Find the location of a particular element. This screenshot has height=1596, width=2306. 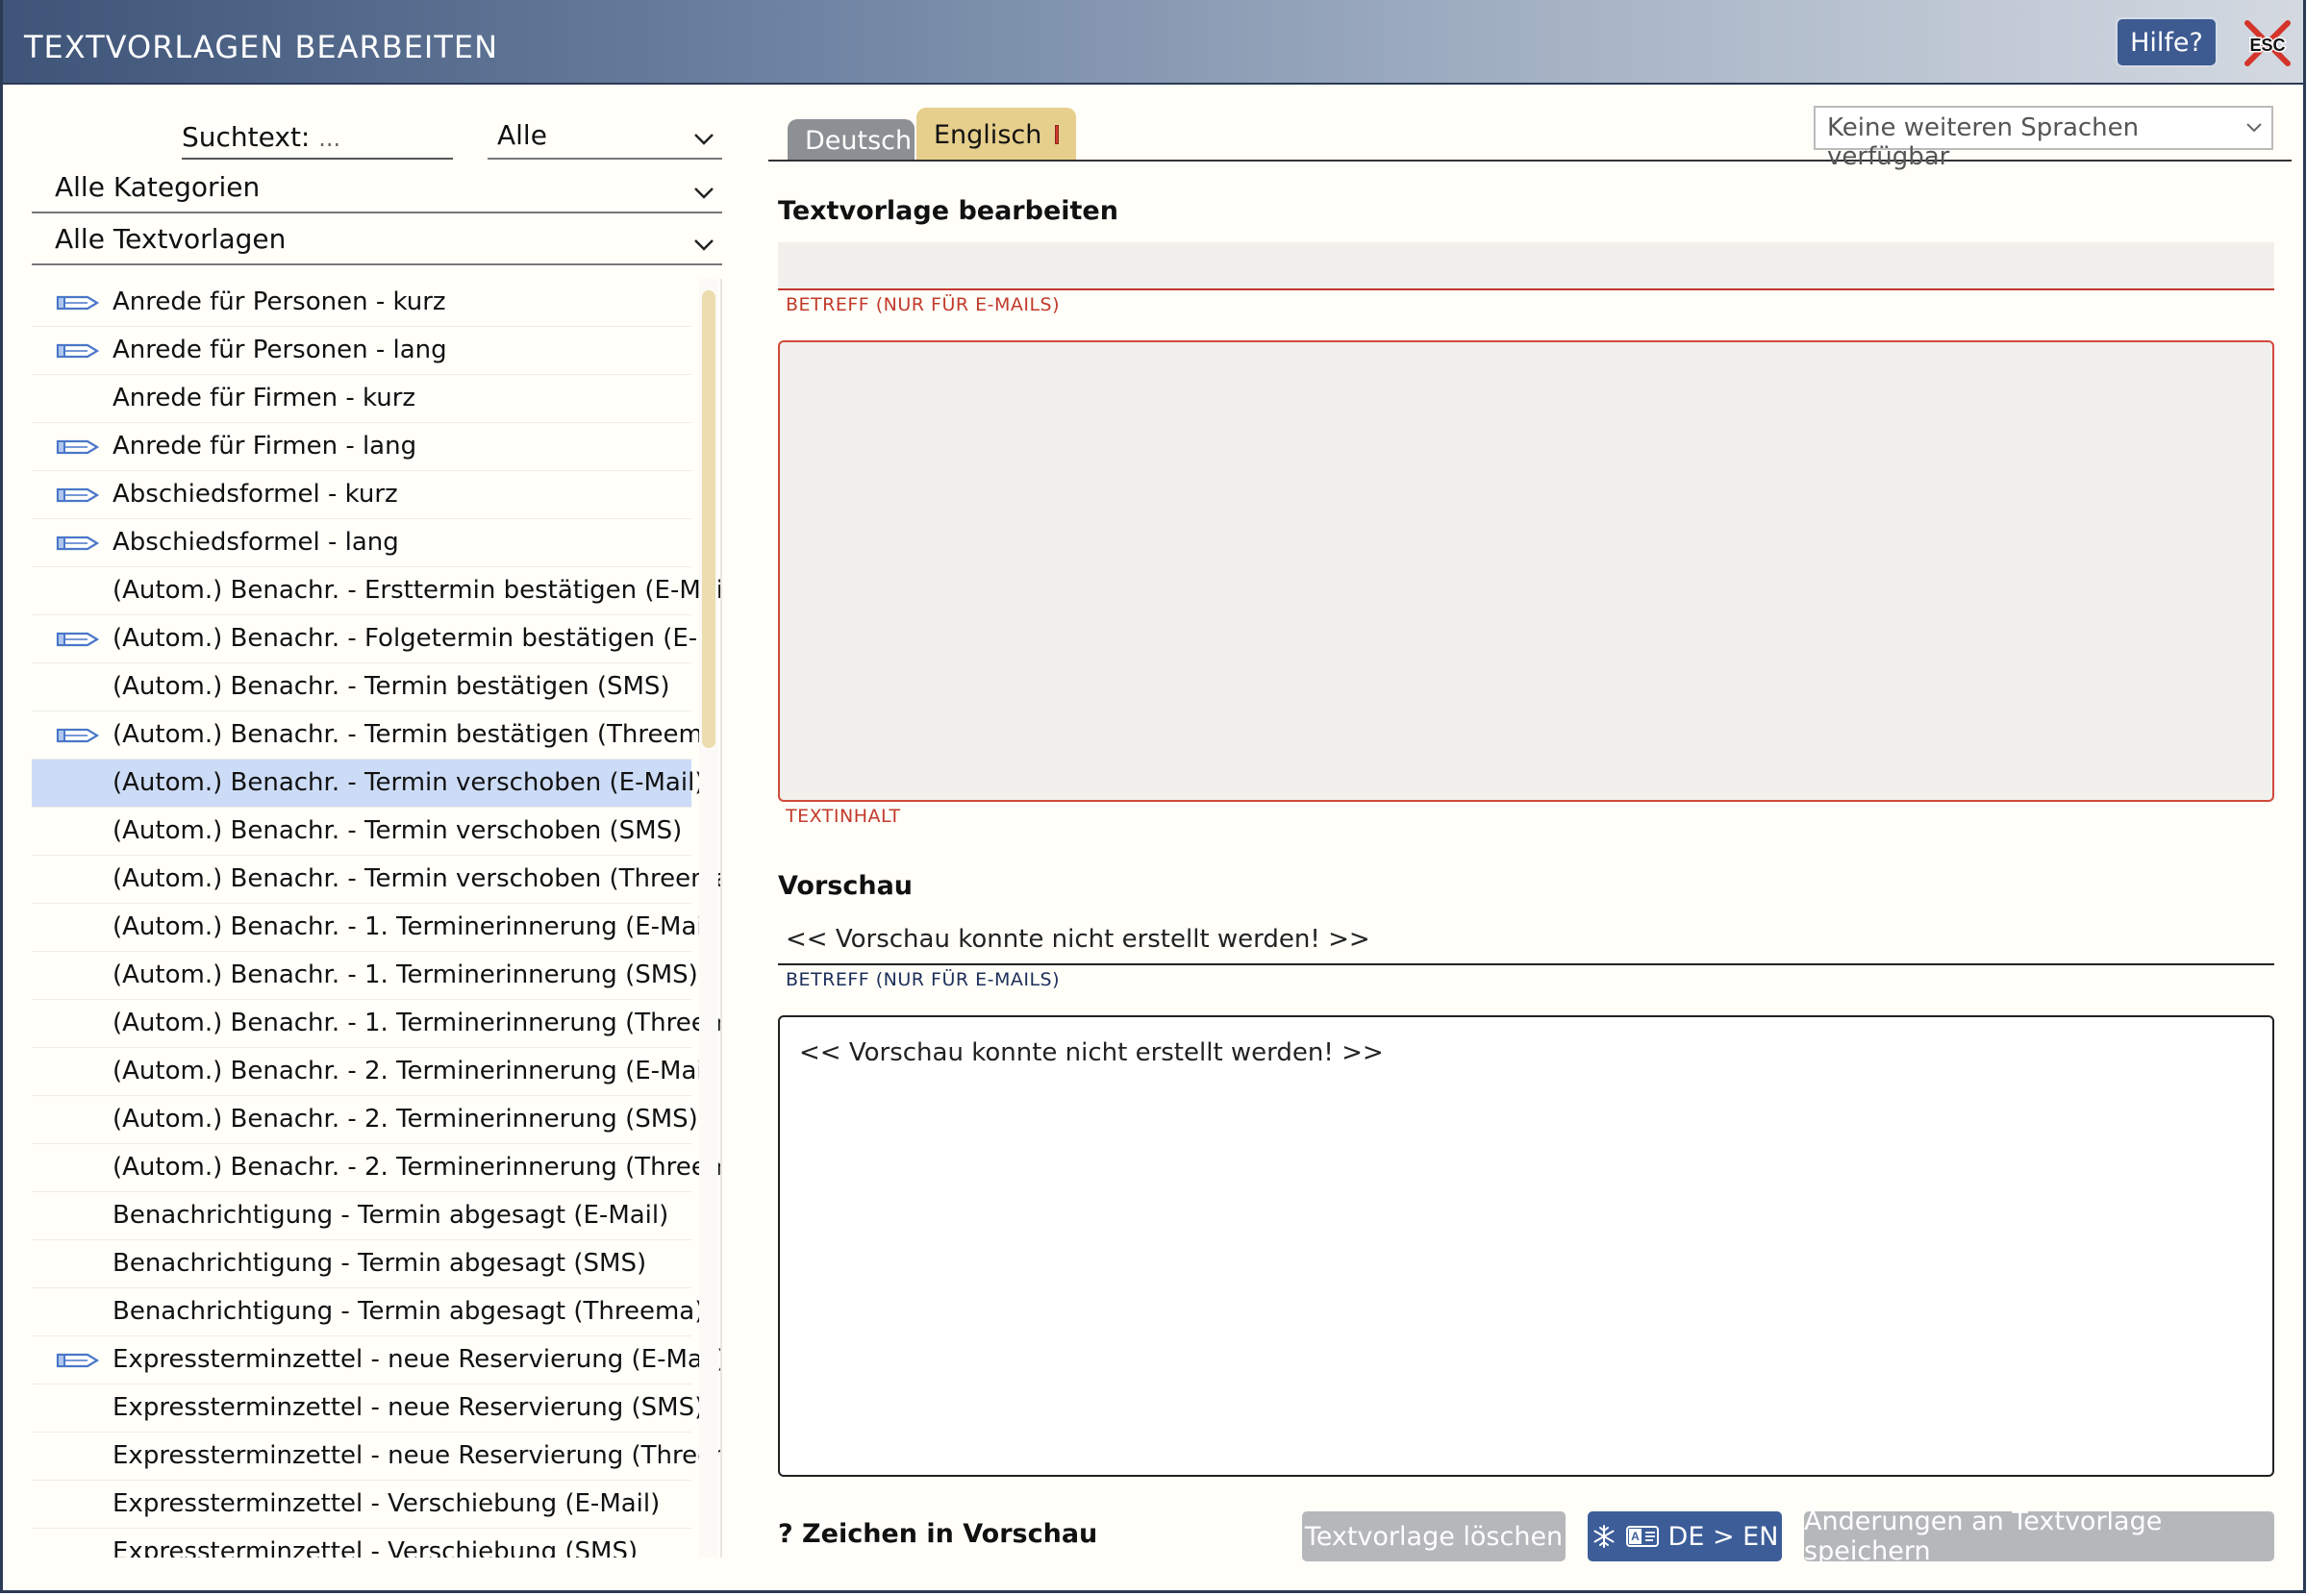

scrollbar-thumb is located at coordinates (708, 519).